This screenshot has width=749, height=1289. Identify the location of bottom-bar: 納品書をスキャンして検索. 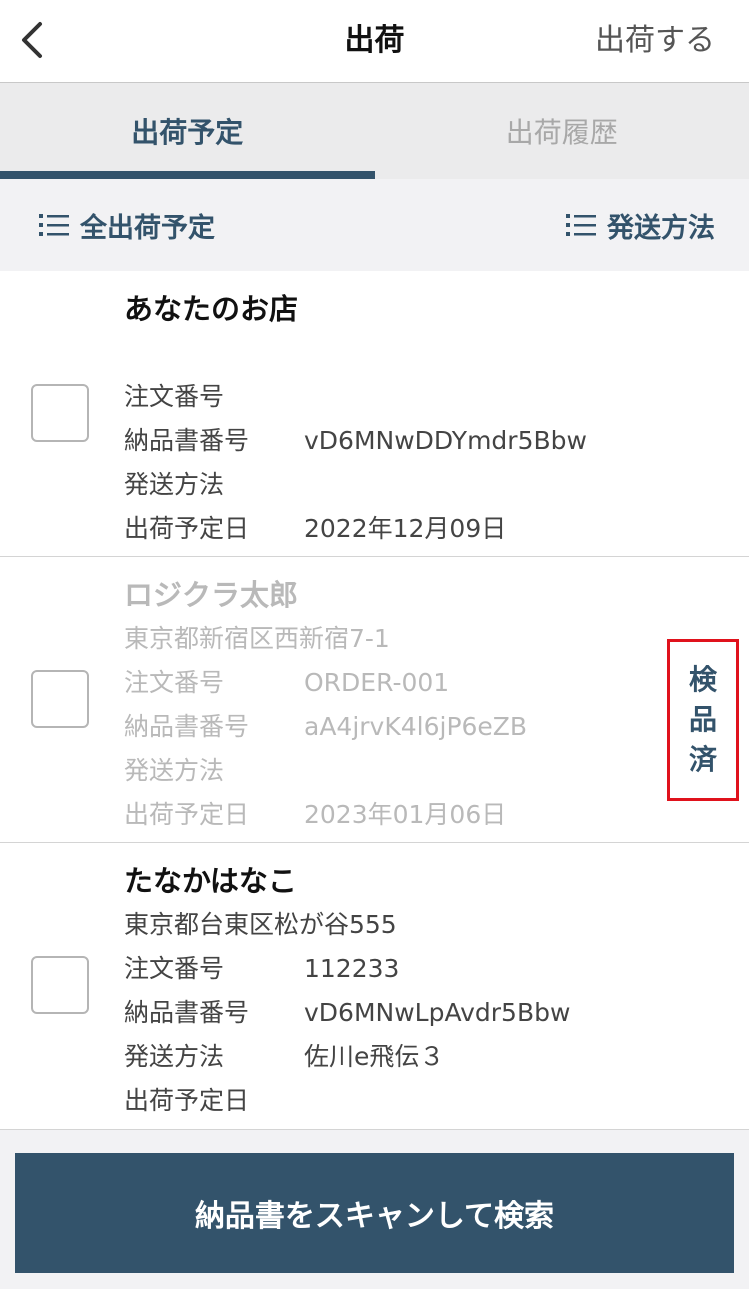
(374, 1209).